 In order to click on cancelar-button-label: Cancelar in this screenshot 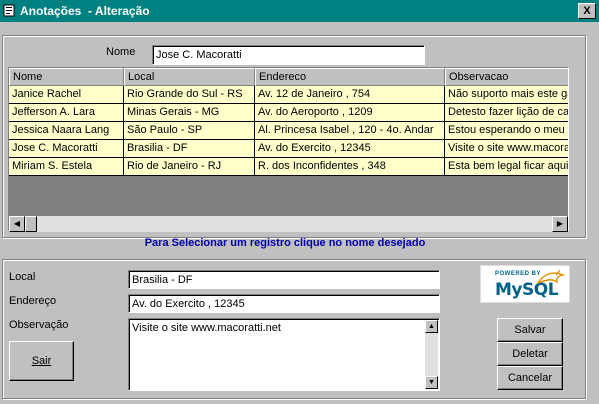, I will do `click(530, 378)`.